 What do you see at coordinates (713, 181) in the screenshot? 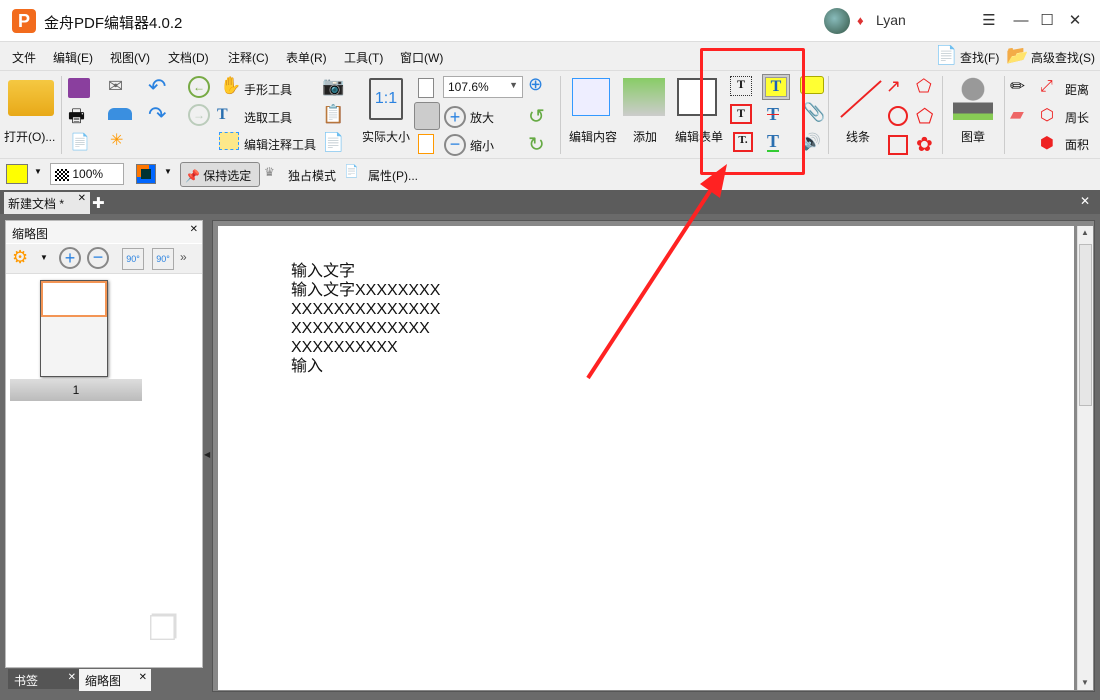
I see `arrow-head` at bounding box center [713, 181].